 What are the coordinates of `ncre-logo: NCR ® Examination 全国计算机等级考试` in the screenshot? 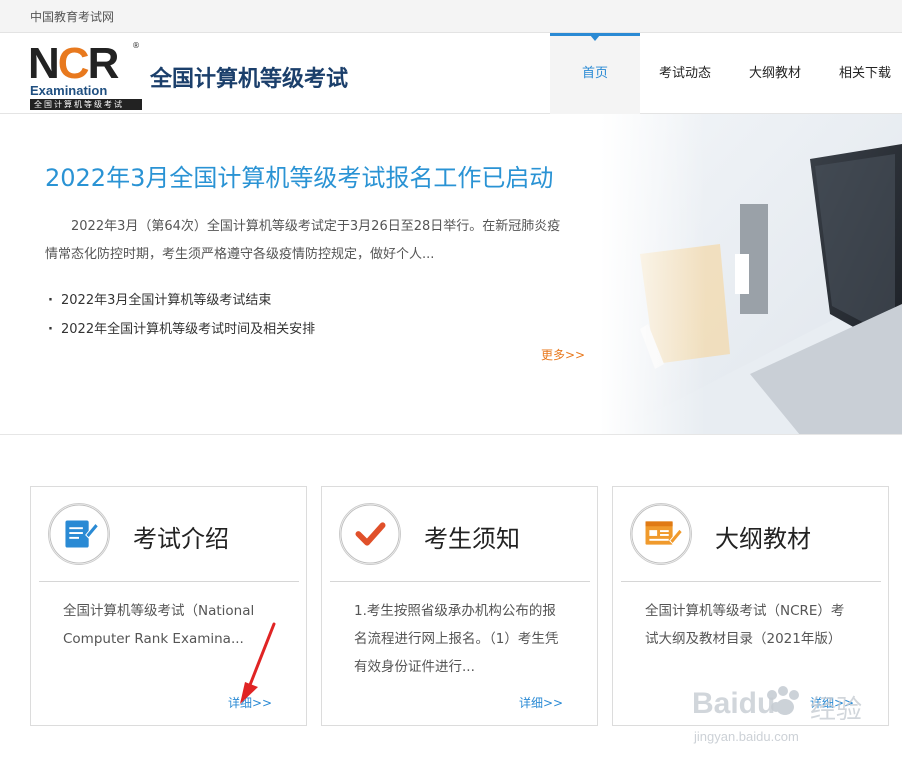 It's located at (86, 74).